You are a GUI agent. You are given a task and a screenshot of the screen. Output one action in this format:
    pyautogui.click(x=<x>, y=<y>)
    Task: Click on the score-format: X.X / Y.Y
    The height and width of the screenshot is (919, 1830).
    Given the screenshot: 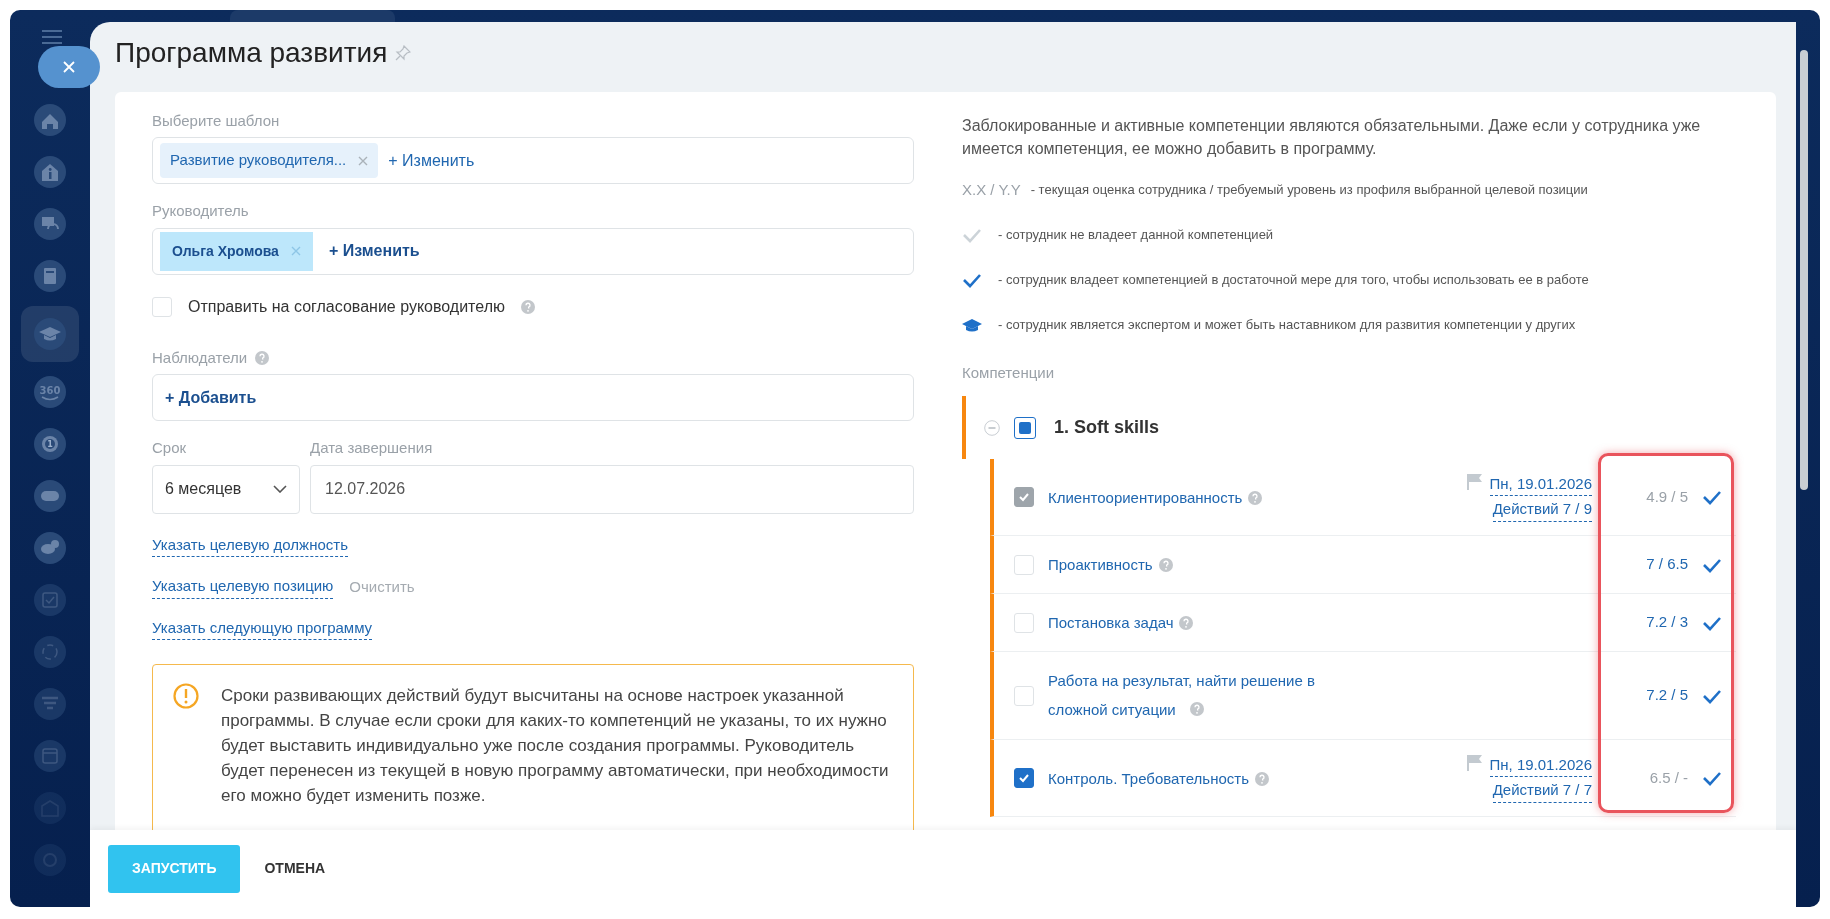 What is the action you would take?
    pyautogui.click(x=991, y=189)
    